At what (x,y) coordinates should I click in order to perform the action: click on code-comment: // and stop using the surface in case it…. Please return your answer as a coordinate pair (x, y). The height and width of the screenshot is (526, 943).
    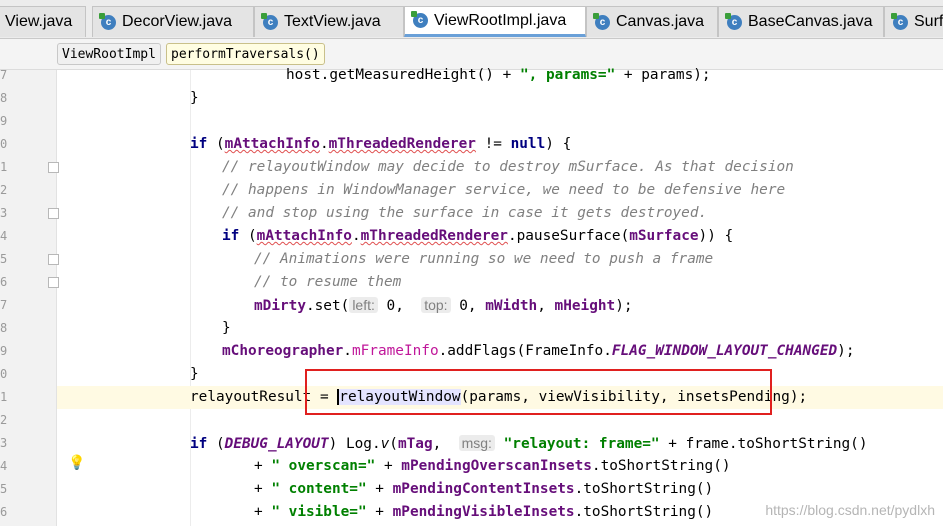
    Looking at the image, I should click on (465, 213).